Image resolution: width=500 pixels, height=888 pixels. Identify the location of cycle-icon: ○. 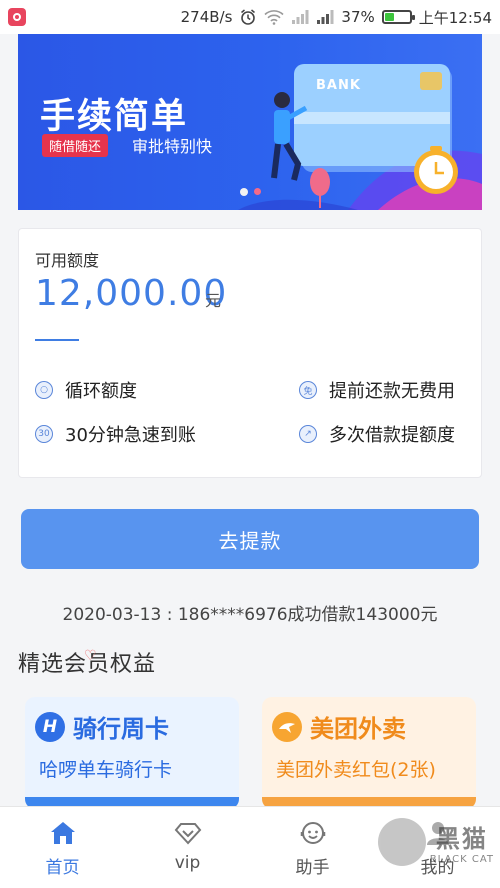
(44, 390).